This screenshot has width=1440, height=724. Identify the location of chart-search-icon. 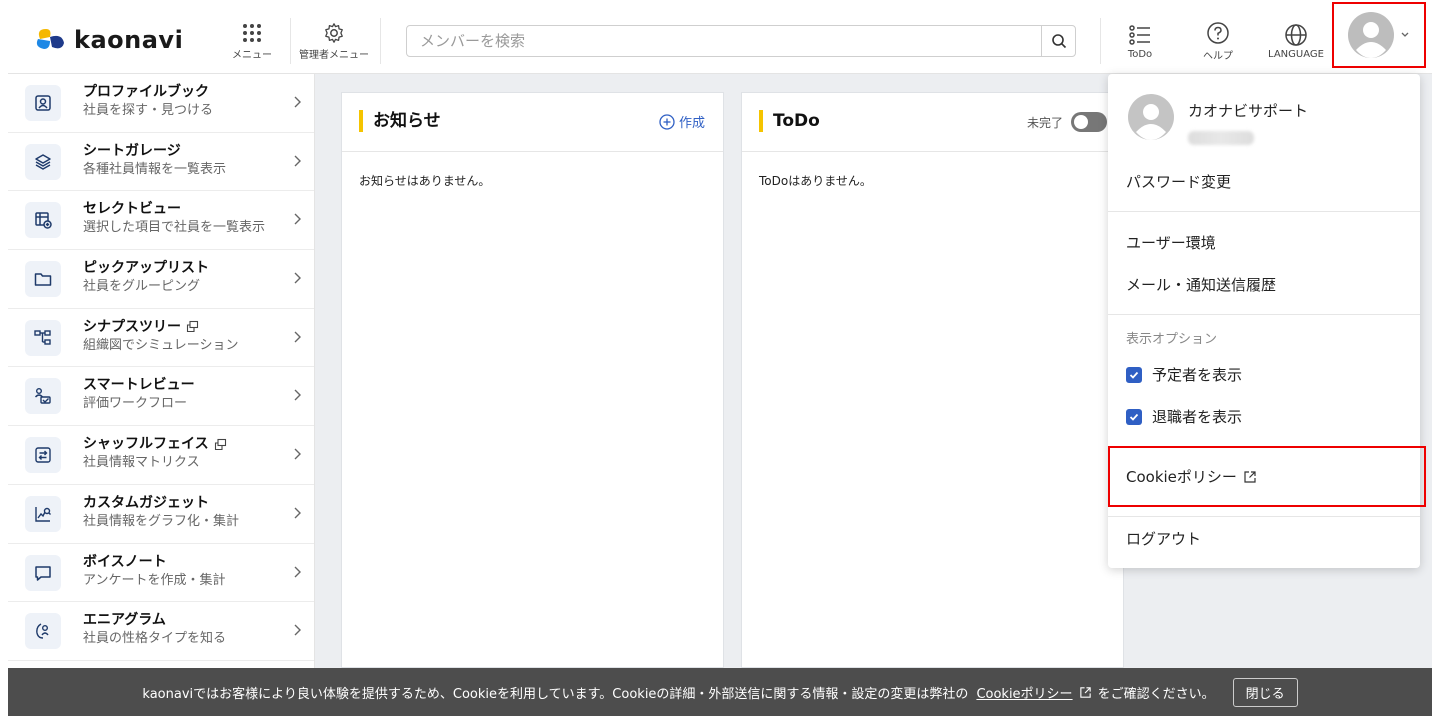
(43, 513).